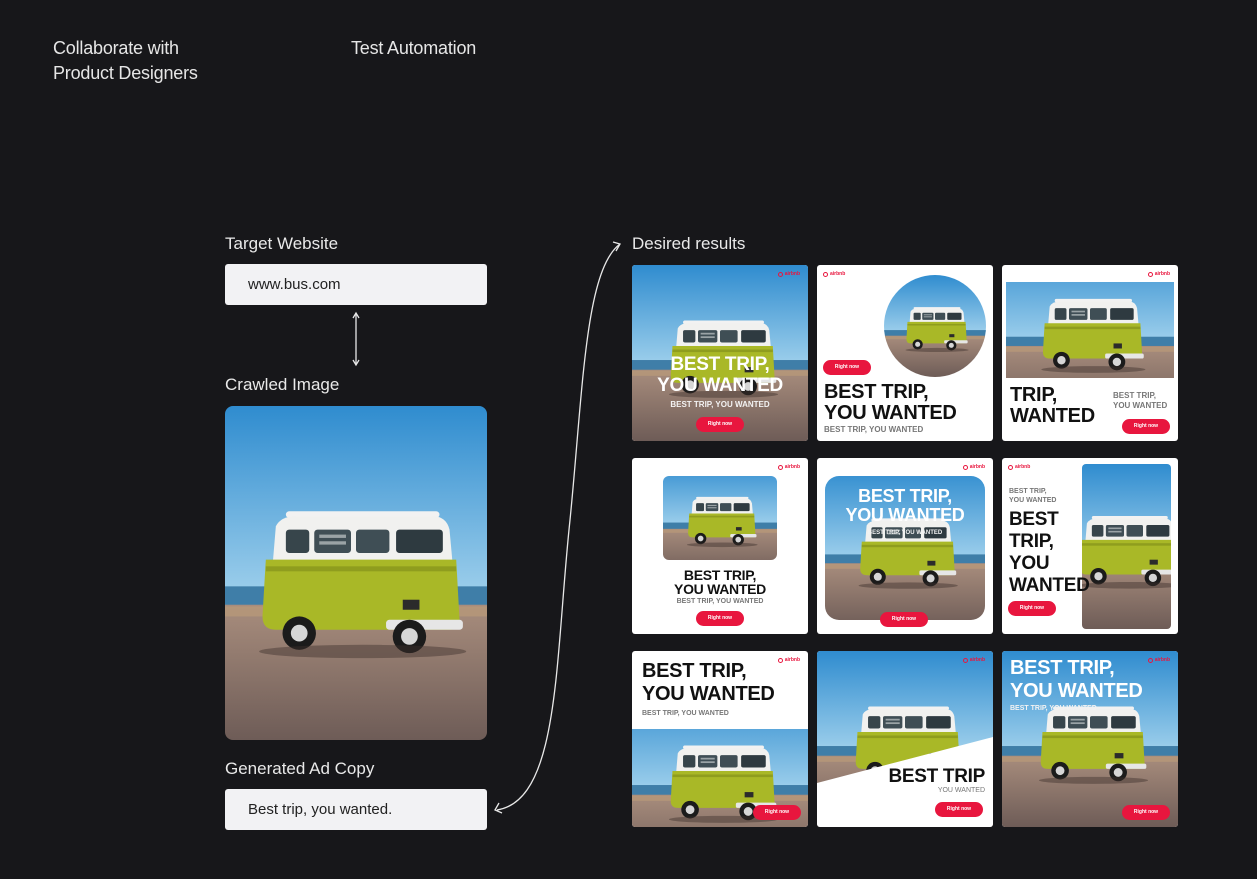 The width and height of the screenshot is (1257, 879). I want to click on headline-word-2: TRIP,, so click(1031, 541).